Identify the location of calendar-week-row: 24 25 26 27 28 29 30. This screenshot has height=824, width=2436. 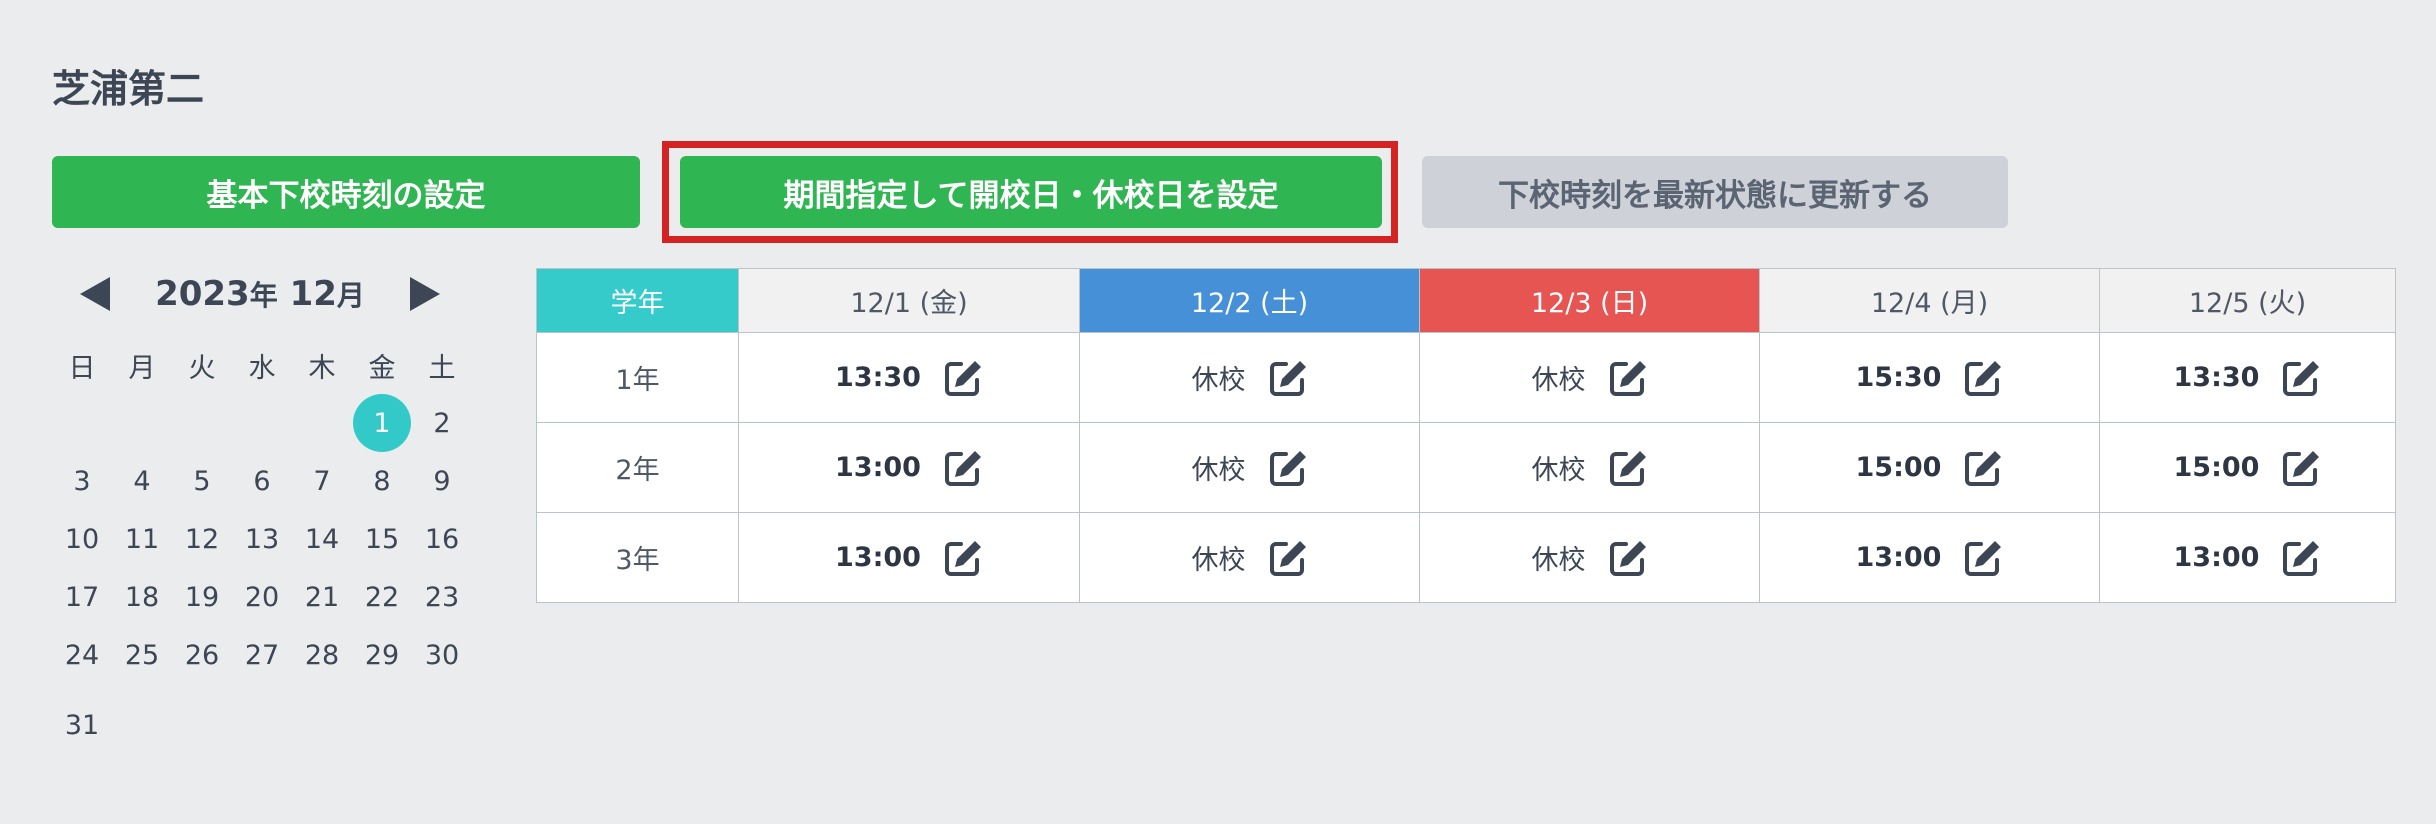
(262, 655).